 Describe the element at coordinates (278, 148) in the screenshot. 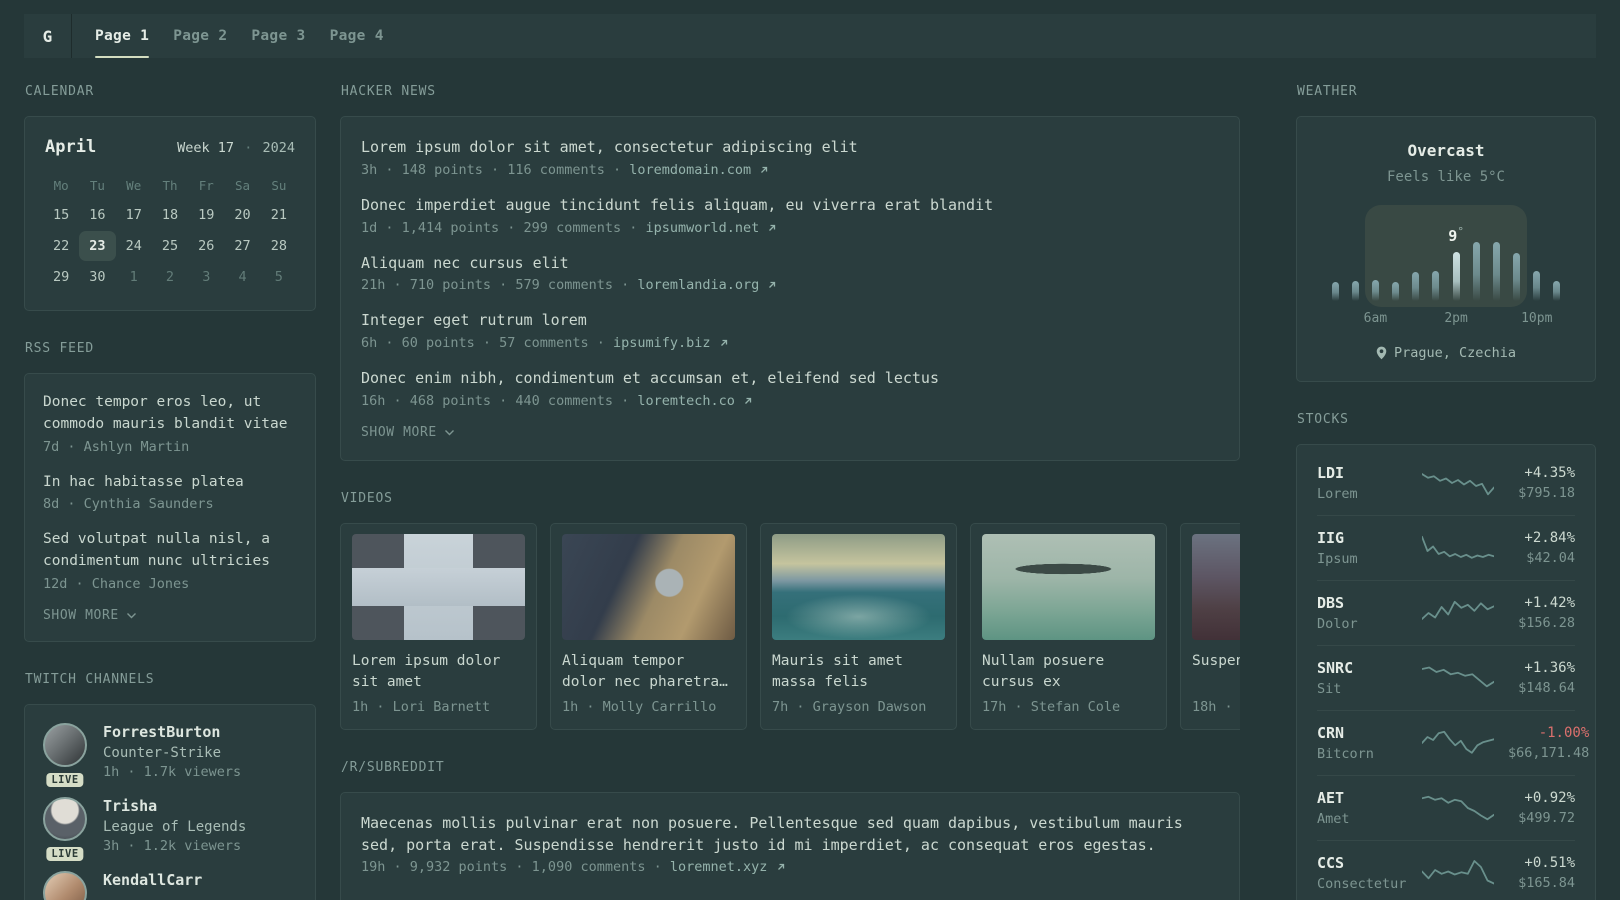

I see `calendar-year: 2024` at that location.